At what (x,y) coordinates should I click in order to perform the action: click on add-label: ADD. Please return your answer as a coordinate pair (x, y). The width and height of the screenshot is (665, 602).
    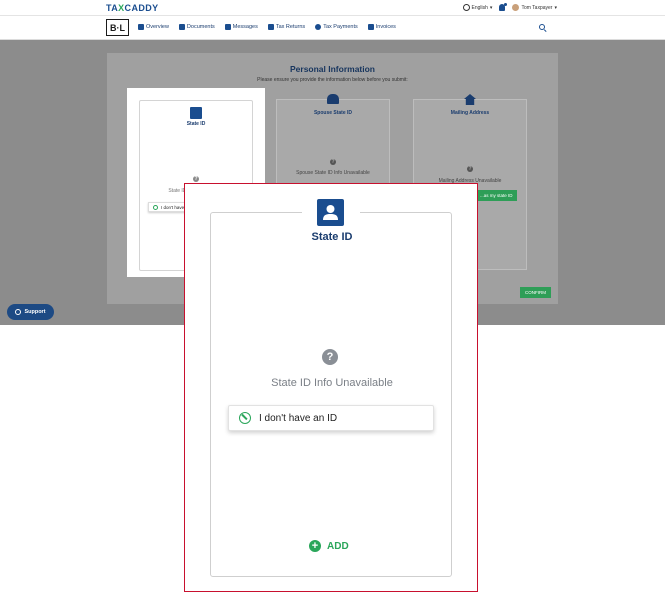
    Looking at the image, I should click on (338, 546).